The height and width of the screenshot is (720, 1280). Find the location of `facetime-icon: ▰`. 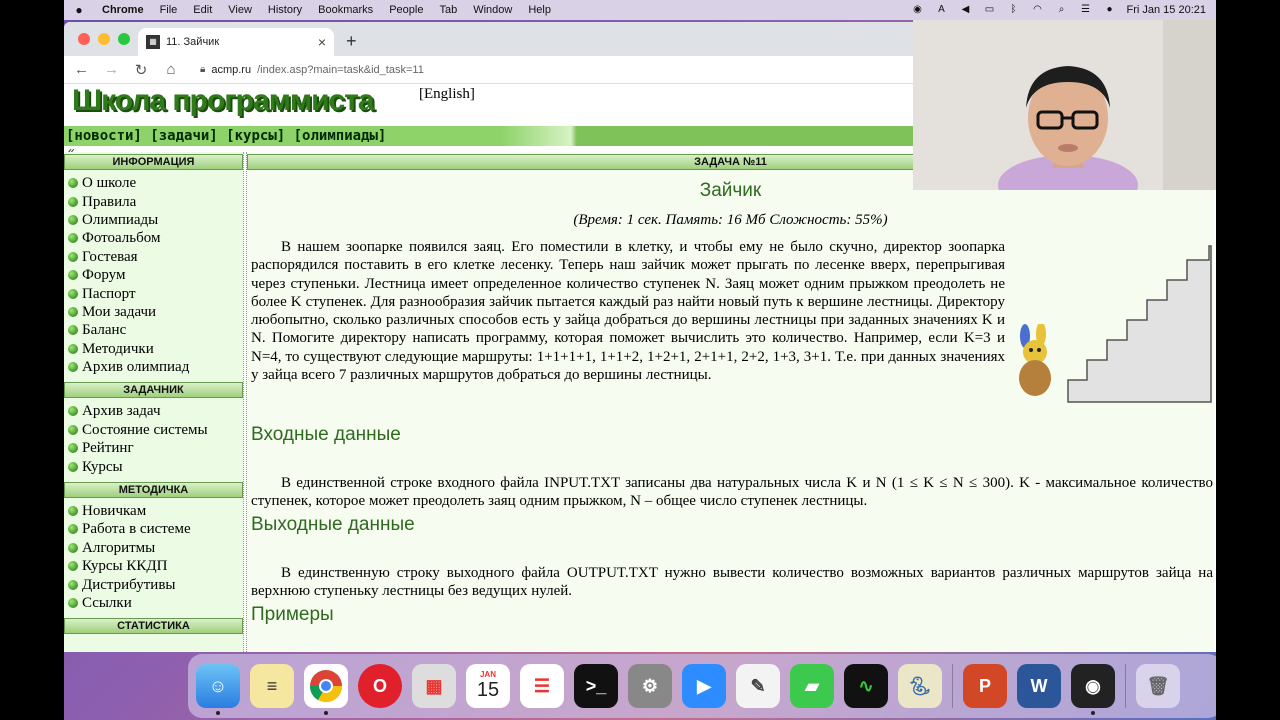

facetime-icon: ▰ is located at coordinates (812, 686).